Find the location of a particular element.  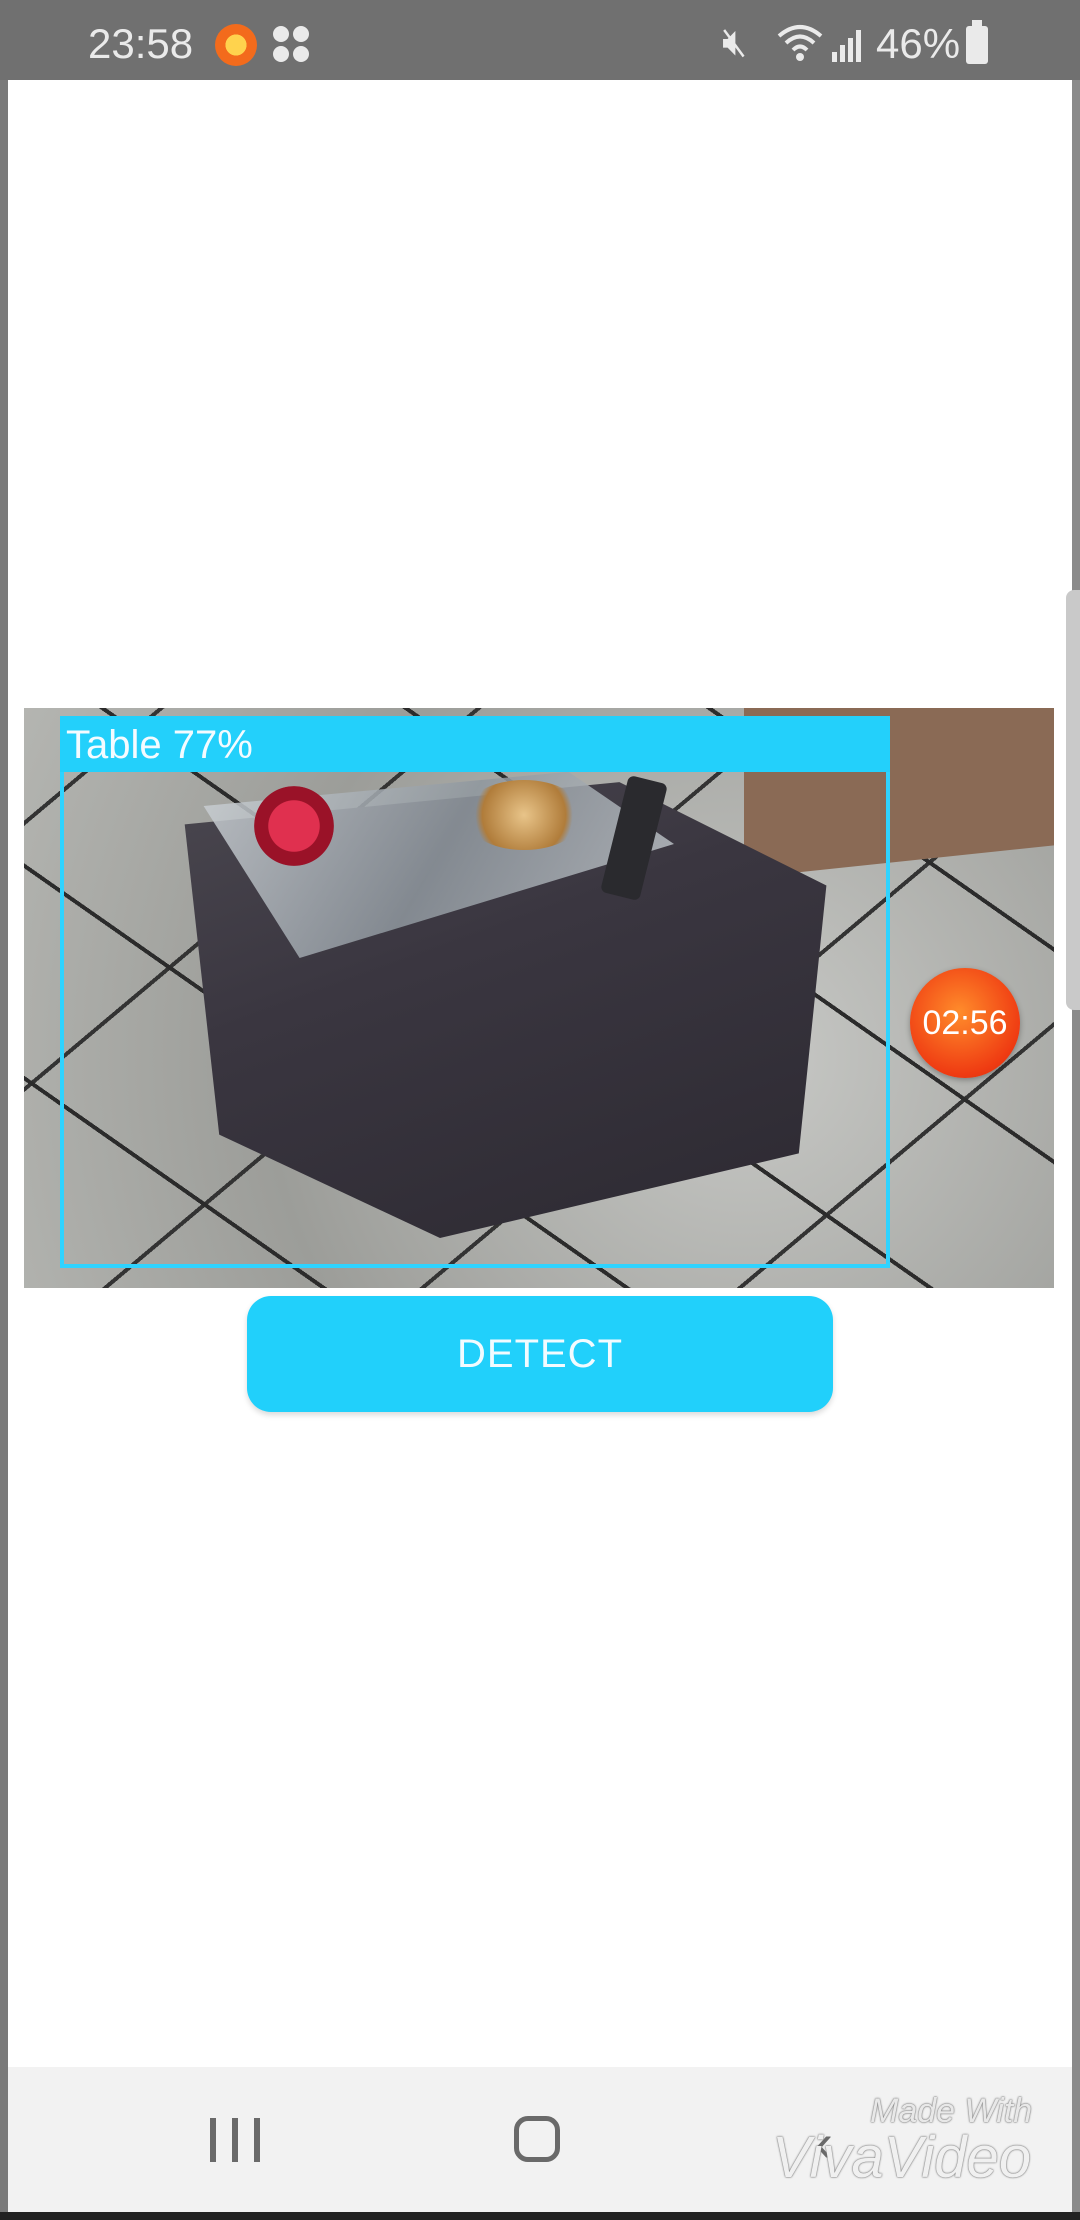

detect-button: DETECT is located at coordinates (540, 1354).